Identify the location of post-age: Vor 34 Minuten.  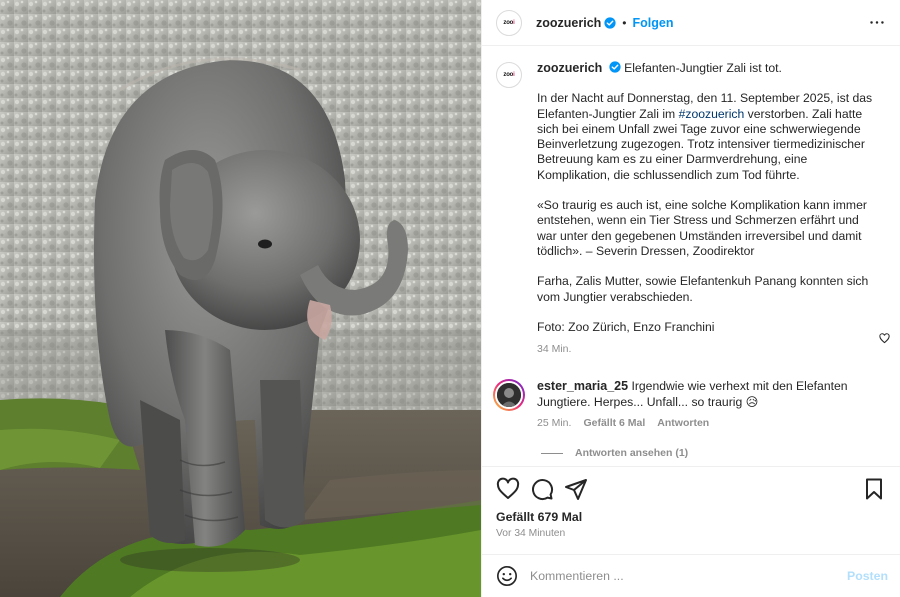
(691, 533).